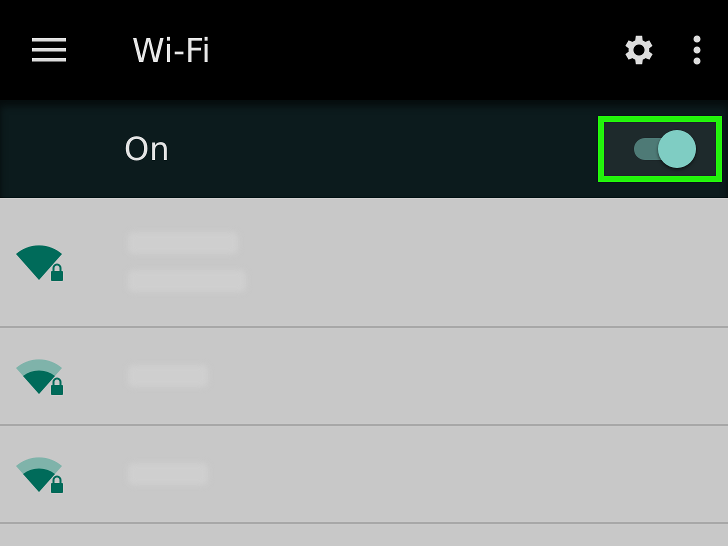 This screenshot has width=728, height=546. Describe the element at coordinates (172, 50) in the screenshot. I see `app-bar-title: Wi-Fi` at that location.